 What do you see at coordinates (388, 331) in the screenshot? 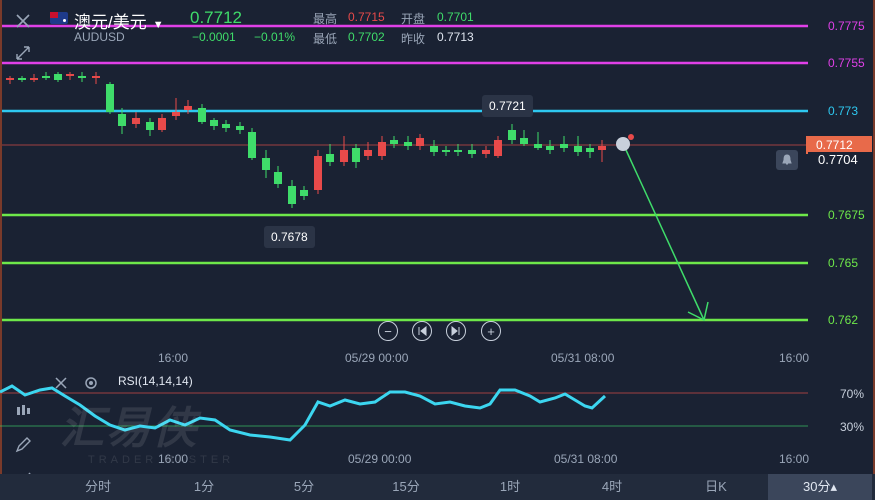
I see `zoom-out-button: −` at bounding box center [388, 331].